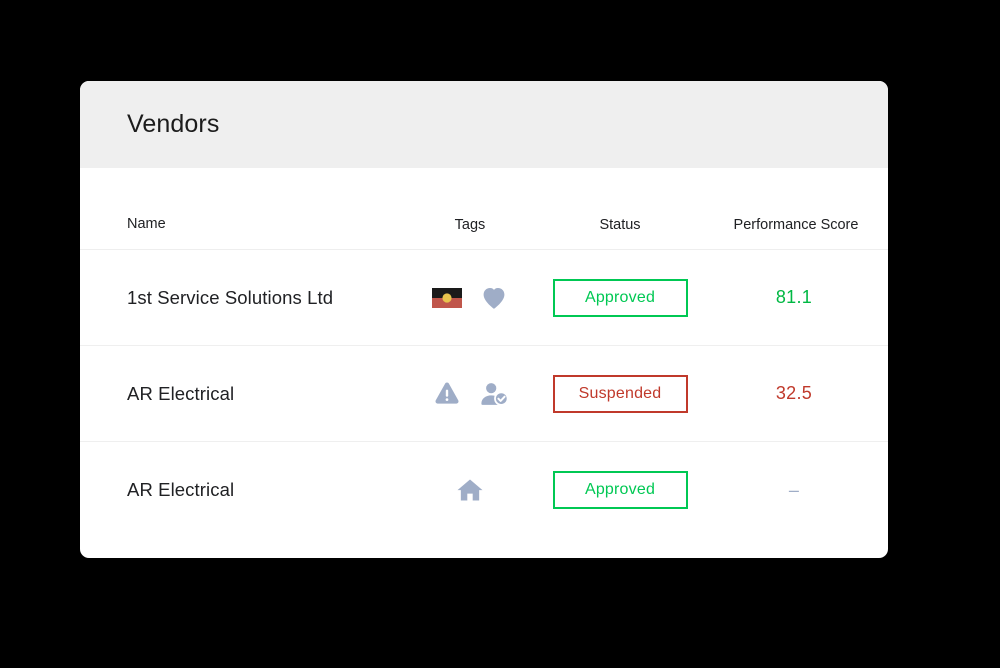  I want to click on cell-score: –, so click(794, 490).